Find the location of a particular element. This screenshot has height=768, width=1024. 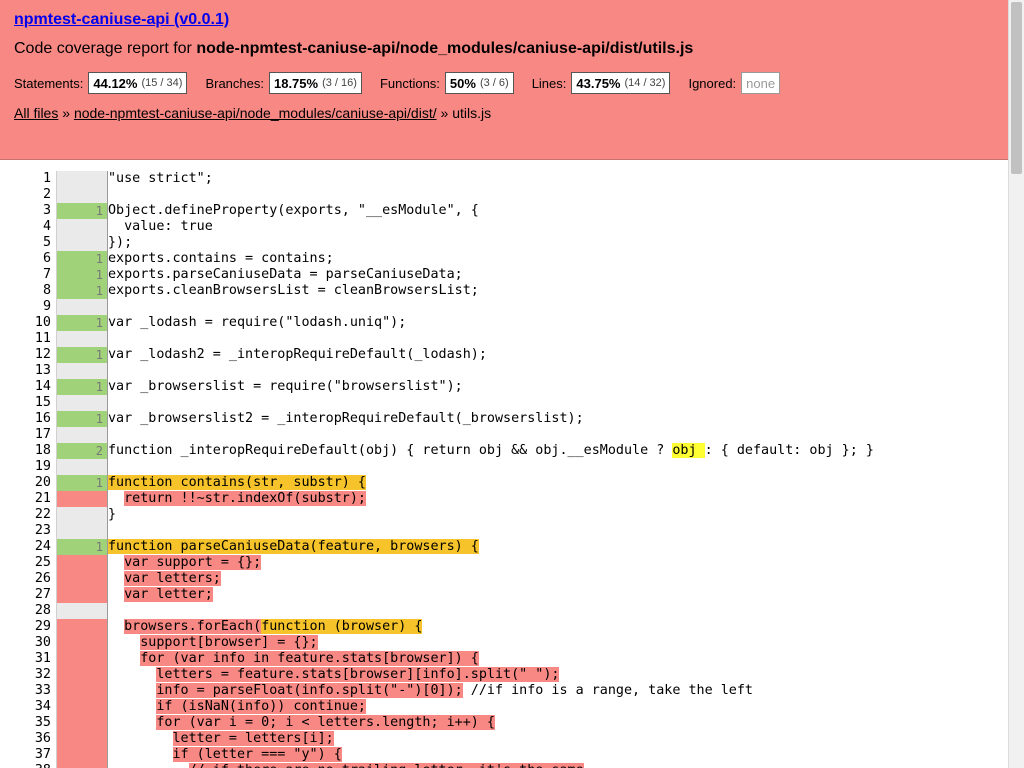

line-number: 2 is located at coordinates (46, 194).